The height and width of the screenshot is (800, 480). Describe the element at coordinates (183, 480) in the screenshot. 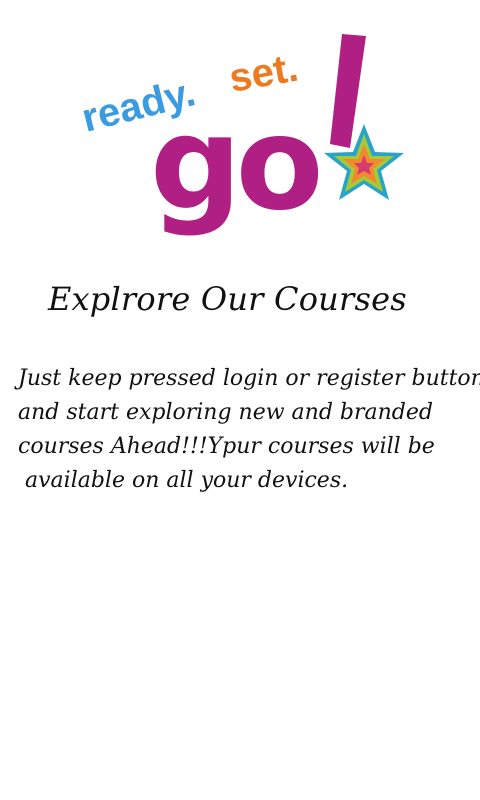

I see `description-line: available on all your devices.` at that location.